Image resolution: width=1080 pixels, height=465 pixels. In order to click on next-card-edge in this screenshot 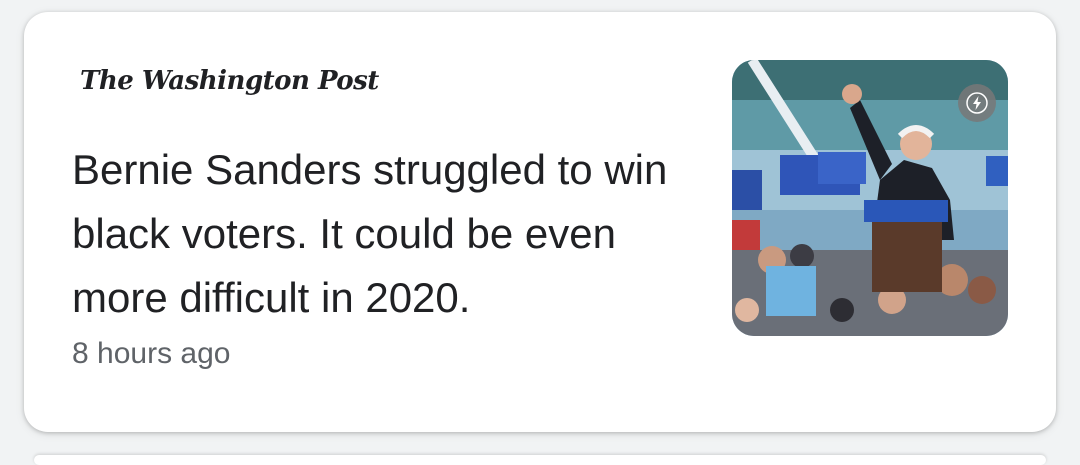, I will do `click(540, 460)`.